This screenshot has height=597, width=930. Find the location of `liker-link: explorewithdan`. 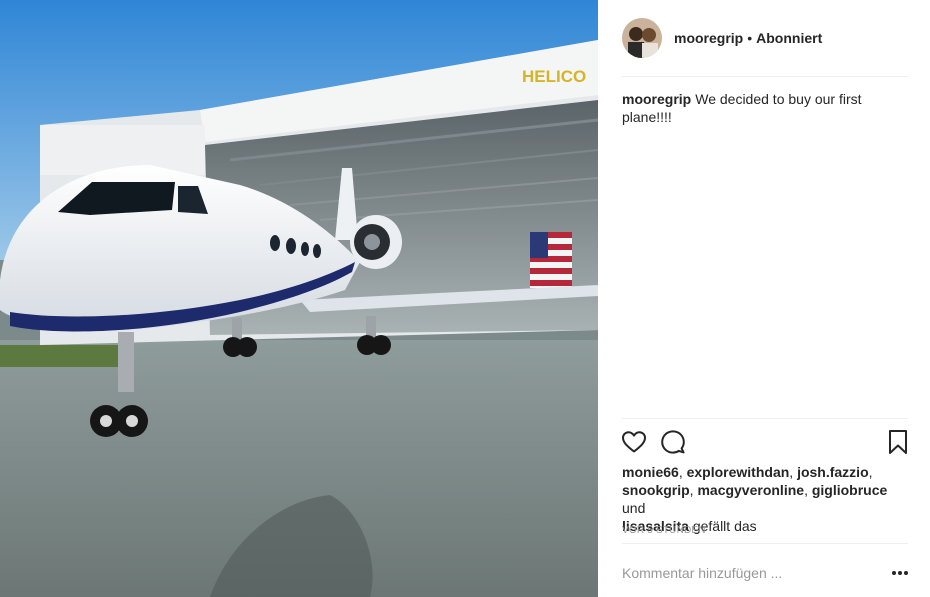

liker-link: explorewithdan is located at coordinates (738, 472).